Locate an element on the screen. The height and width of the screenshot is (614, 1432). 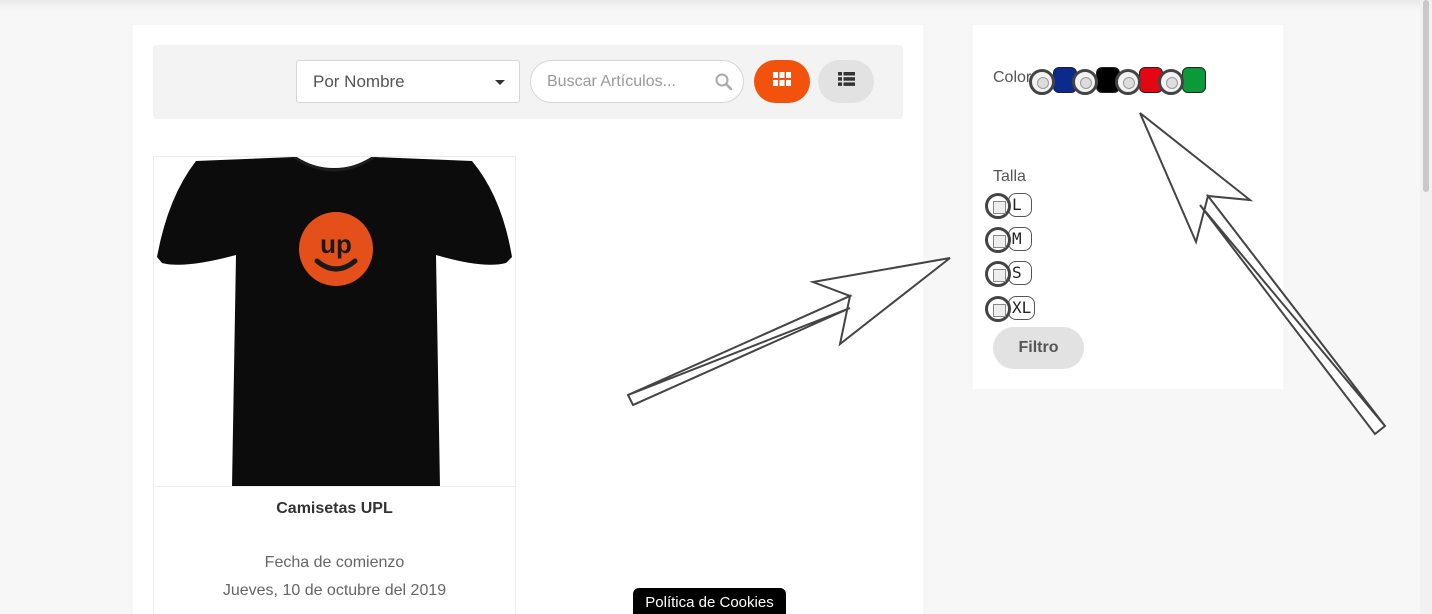
color-radio-green is located at coordinates (1171, 82).